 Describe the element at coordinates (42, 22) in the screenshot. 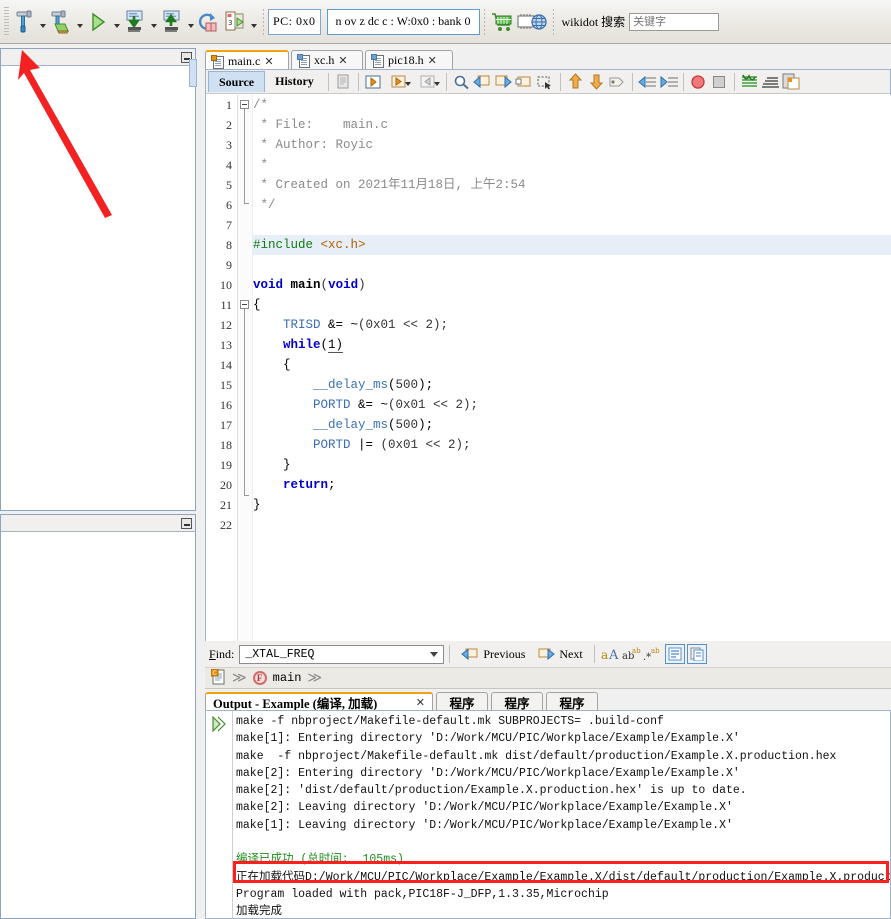

I see `build-dropdown-arrow` at that location.